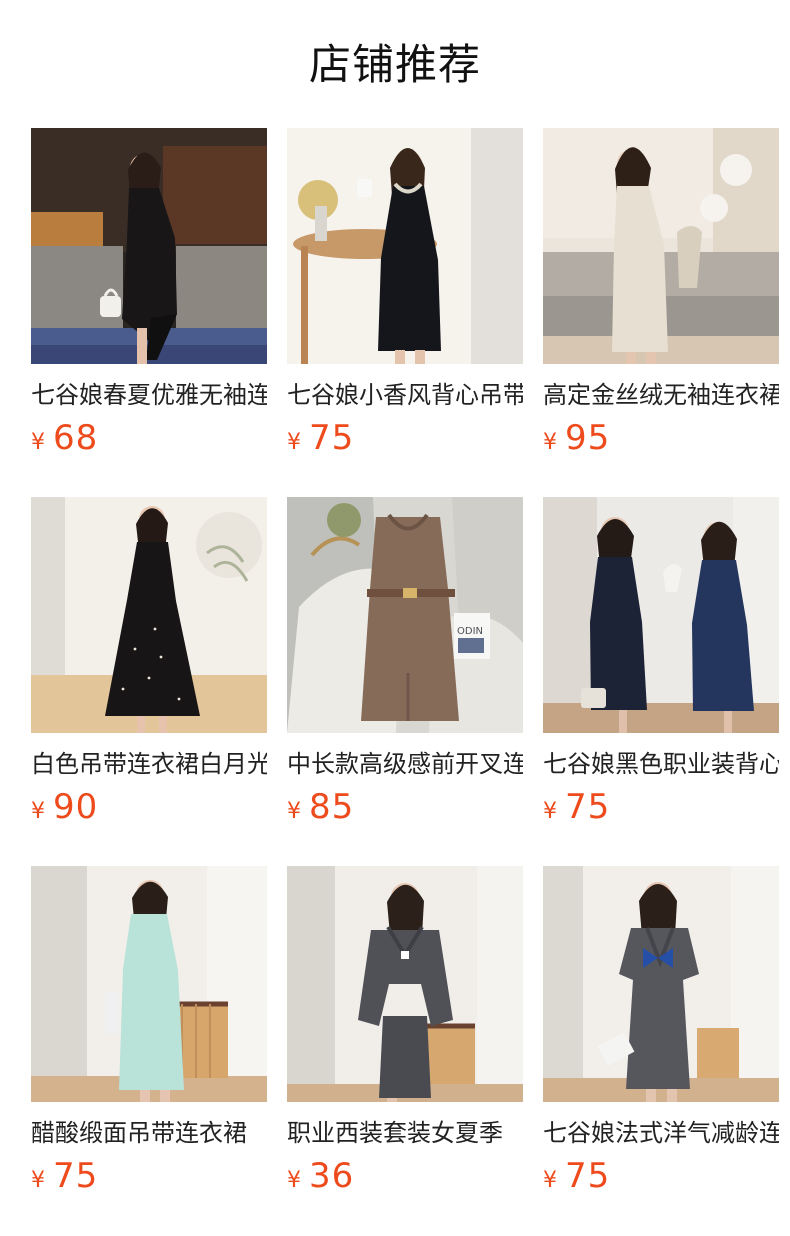  What do you see at coordinates (405, 395) in the screenshot?
I see `product-name: 七谷娘小香风背心吊带连衣裙` at bounding box center [405, 395].